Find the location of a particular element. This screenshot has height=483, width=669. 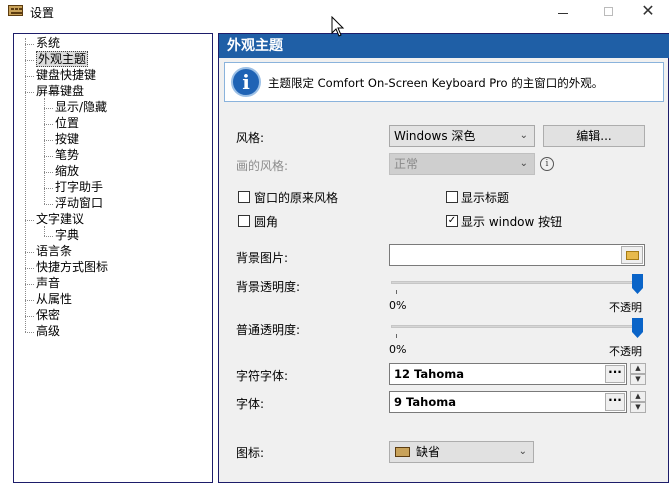

close-button: ✕ is located at coordinates (647, 12).